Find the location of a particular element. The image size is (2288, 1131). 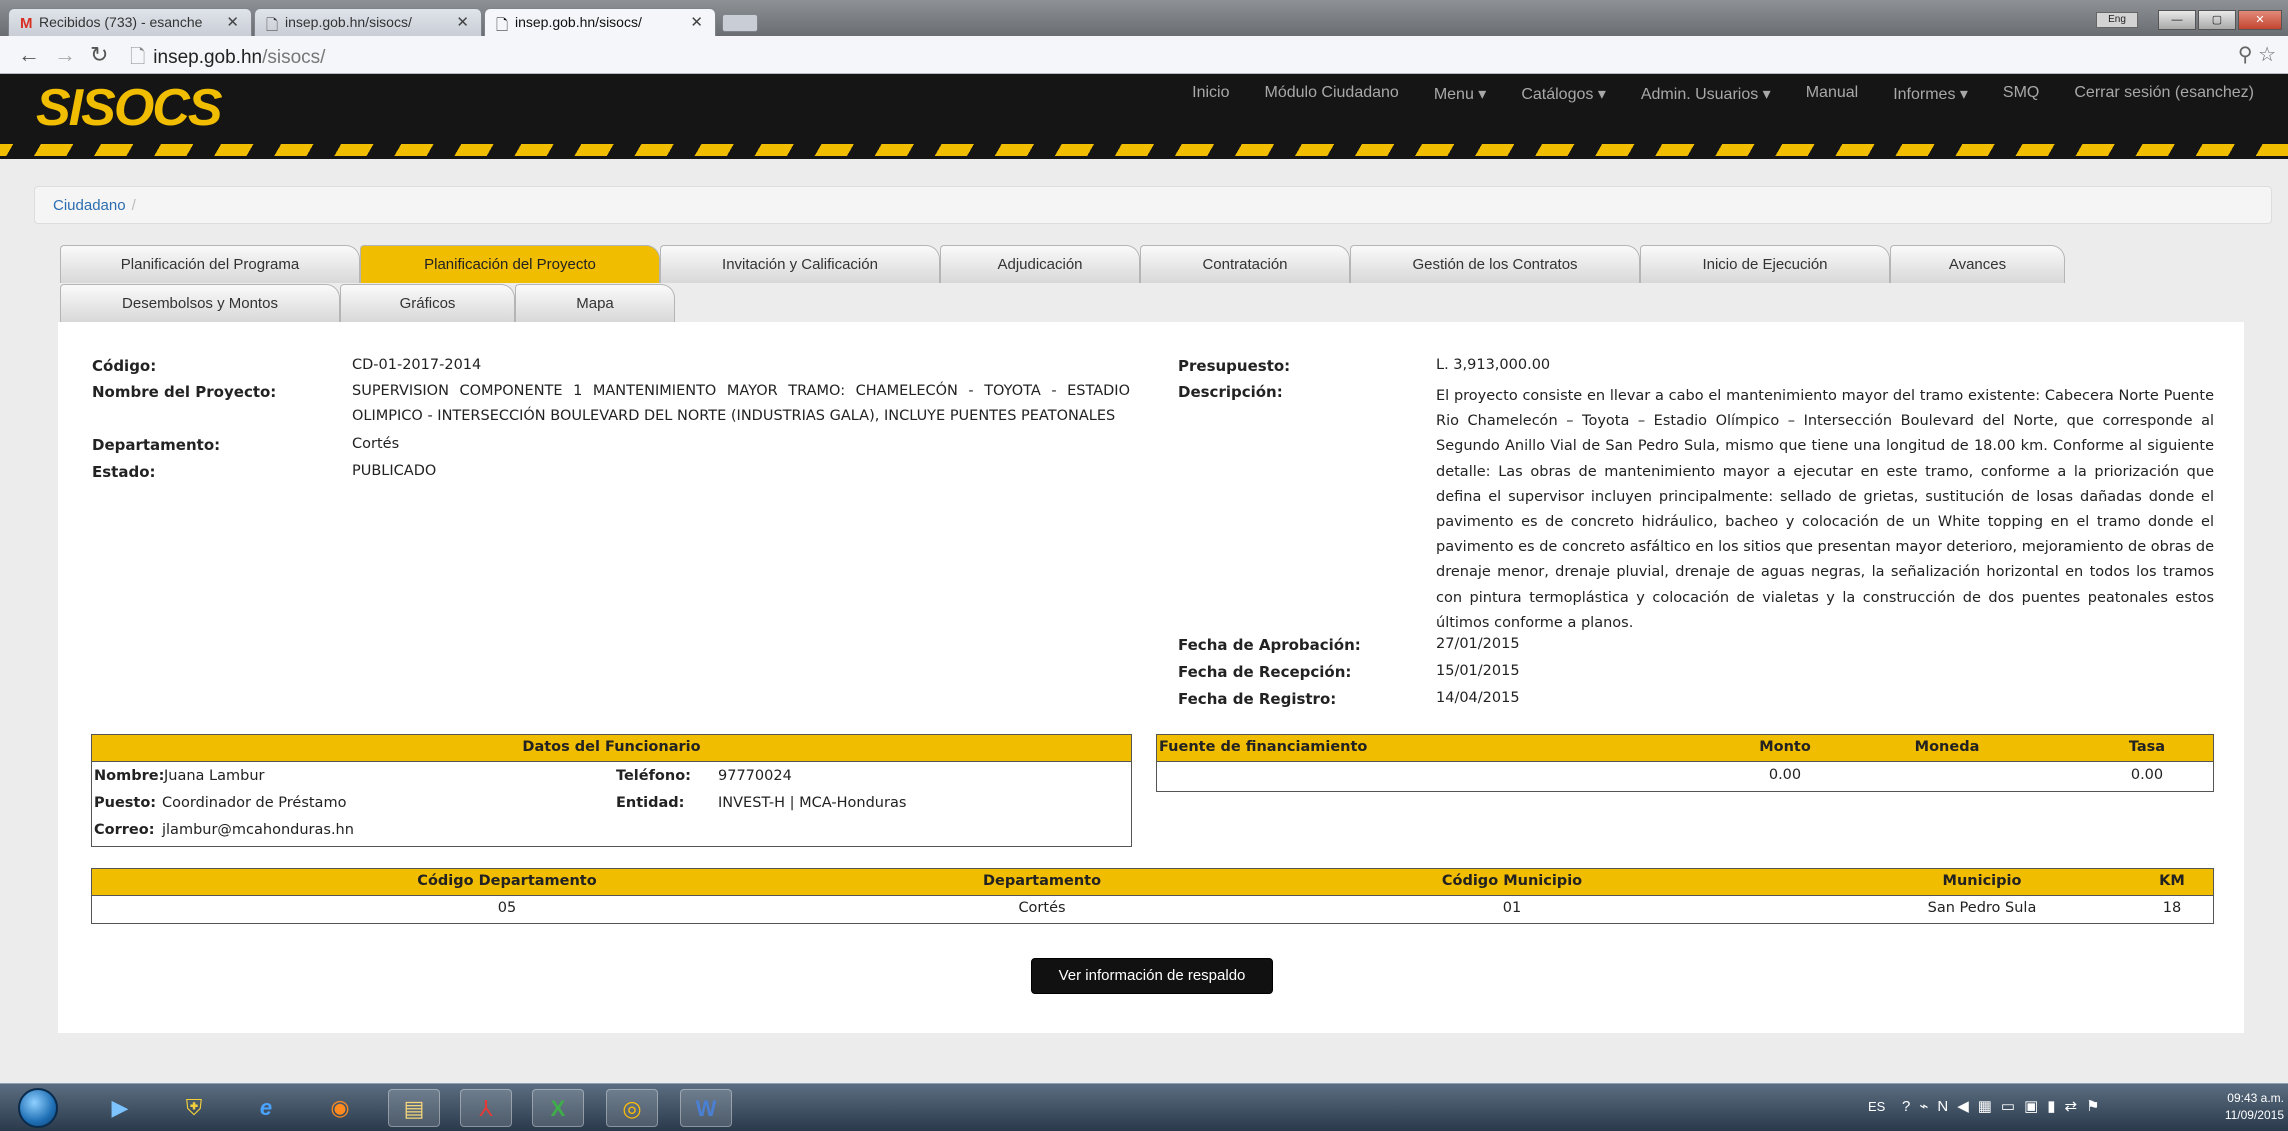

start-button is located at coordinates (38, 1108).